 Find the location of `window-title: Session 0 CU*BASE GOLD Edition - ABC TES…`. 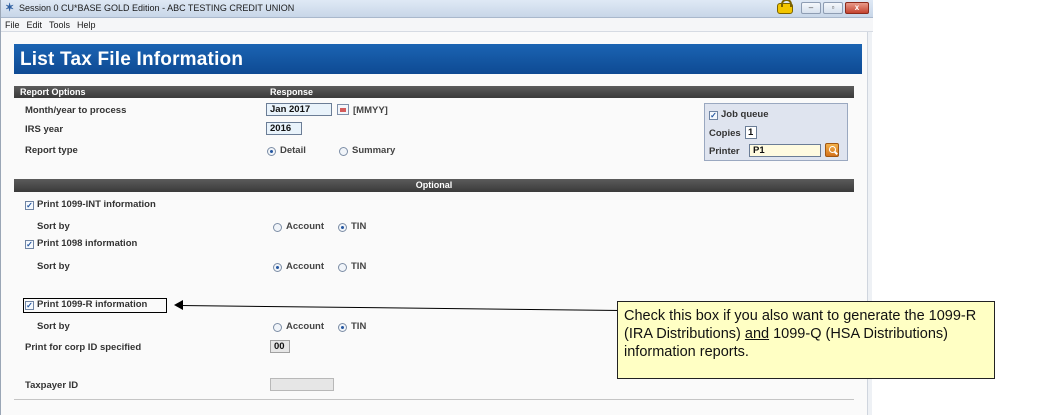

window-title: Session 0 CU*BASE GOLD Edition - ABC TES… is located at coordinates (157, 8).